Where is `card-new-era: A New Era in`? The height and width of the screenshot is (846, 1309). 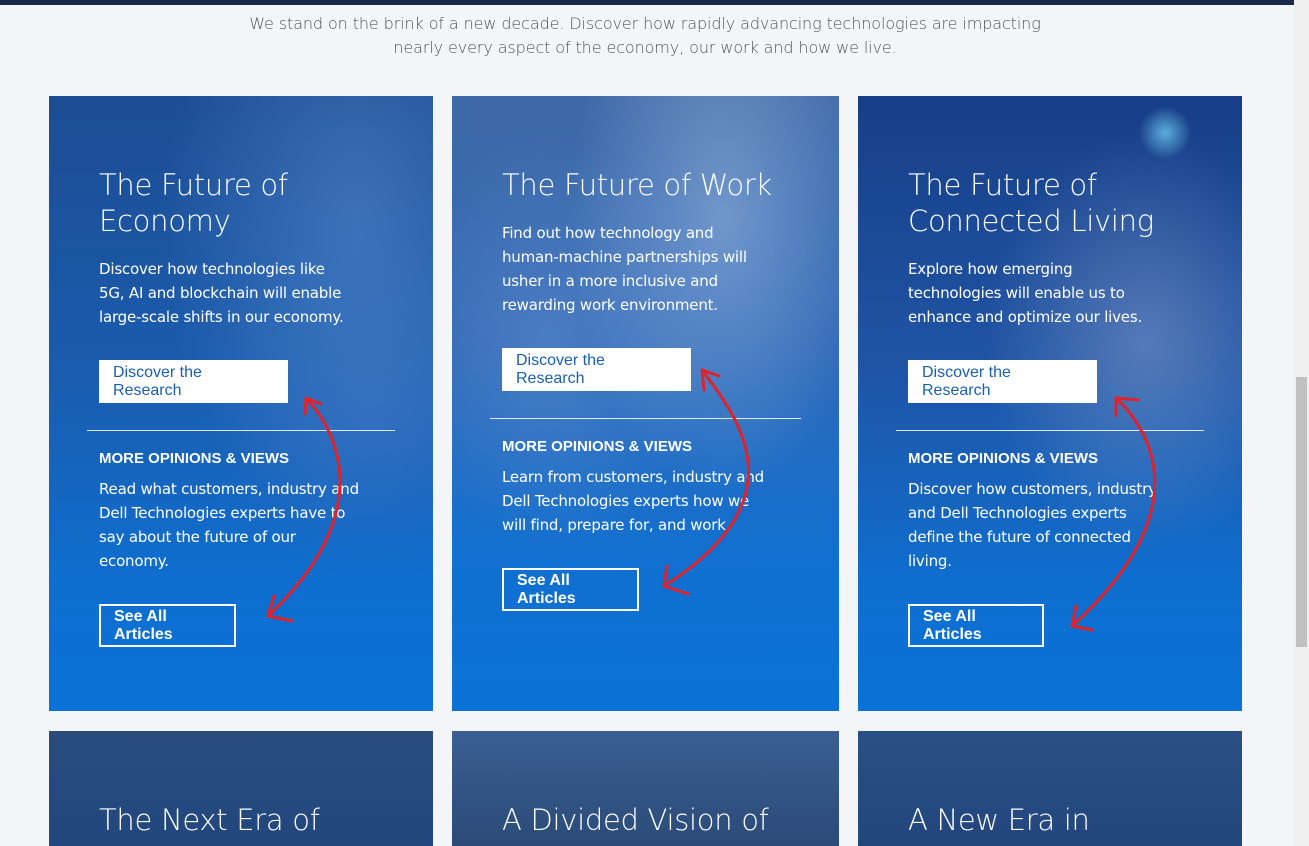 card-new-era: A New Era in is located at coordinates (1050, 788).